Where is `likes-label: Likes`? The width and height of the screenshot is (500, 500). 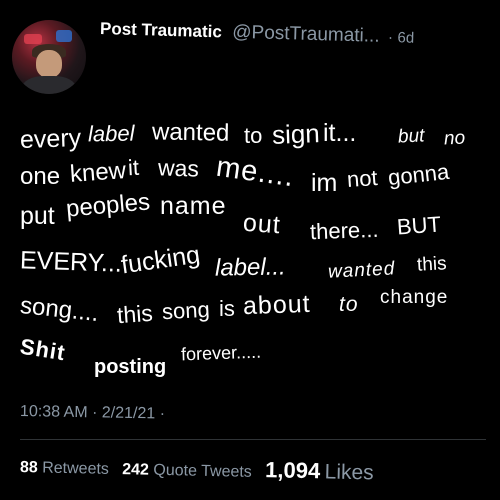
likes-label: Likes is located at coordinates (349, 472).